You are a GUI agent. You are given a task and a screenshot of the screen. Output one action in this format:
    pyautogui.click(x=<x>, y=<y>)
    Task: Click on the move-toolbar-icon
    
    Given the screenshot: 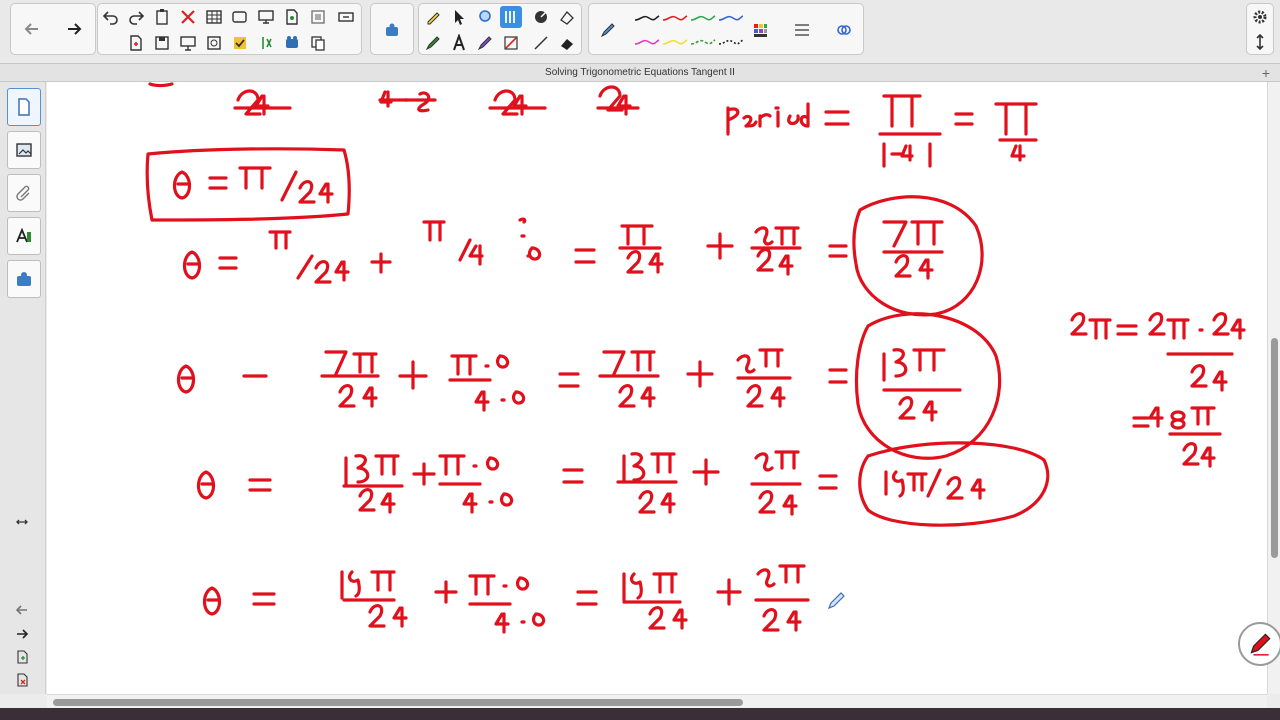 What is the action you would take?
    pyautogui.click(x=1260, y=42)
    